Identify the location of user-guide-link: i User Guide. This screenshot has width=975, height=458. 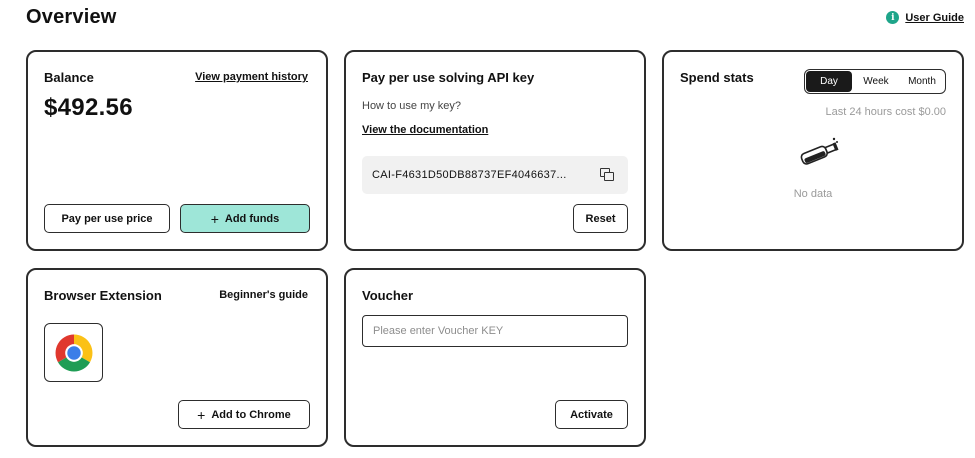
(925, 17).